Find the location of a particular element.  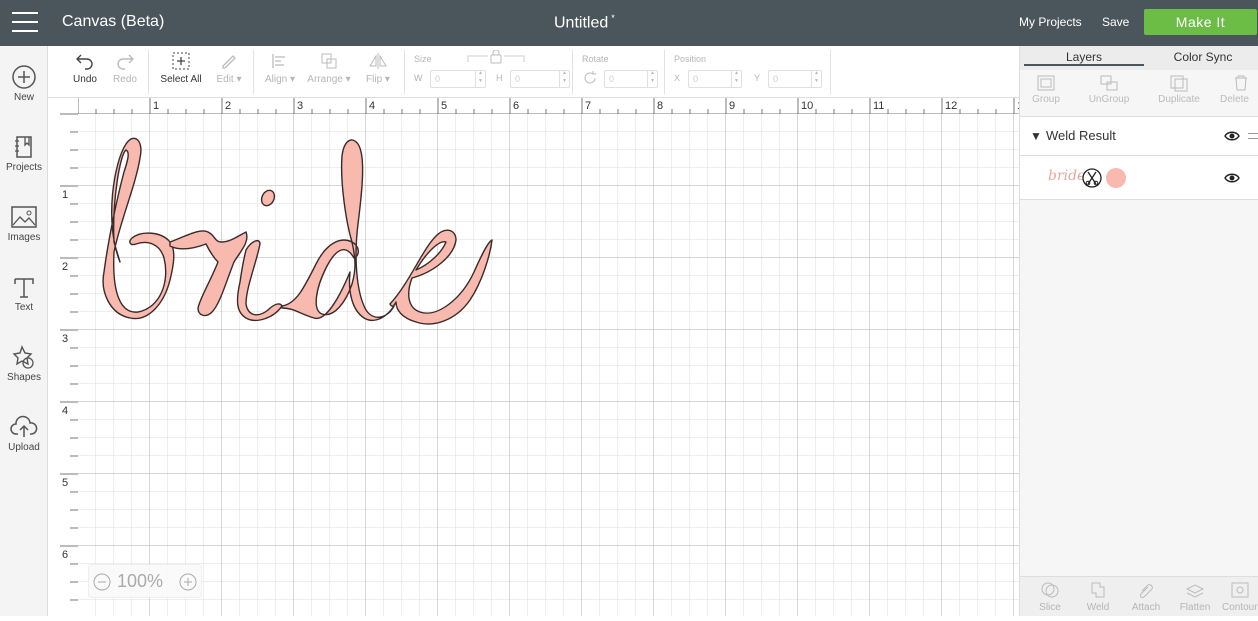

top-ruler: 1234567891011121 is located at coordinates (535, 106).